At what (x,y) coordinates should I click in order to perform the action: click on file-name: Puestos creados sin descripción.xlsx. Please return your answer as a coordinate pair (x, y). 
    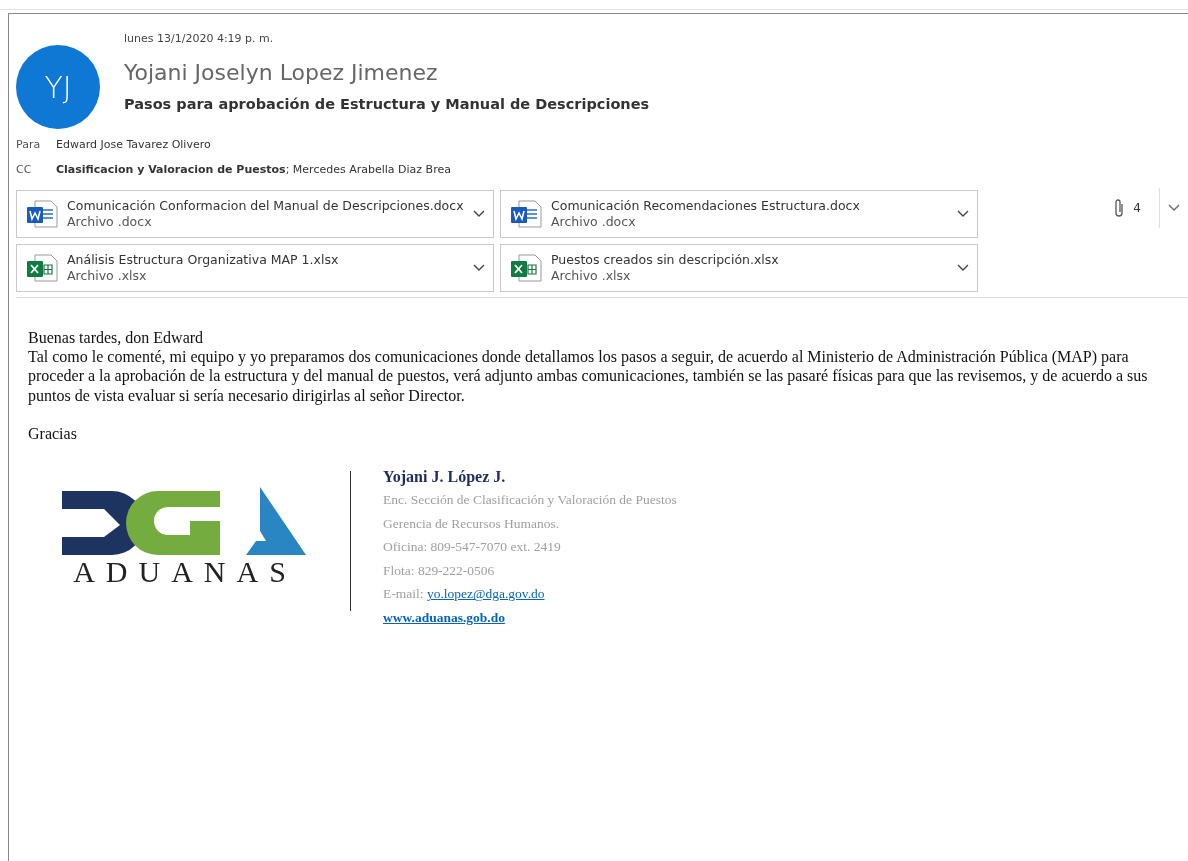
    Looking at the image, I should click on (665, 259).